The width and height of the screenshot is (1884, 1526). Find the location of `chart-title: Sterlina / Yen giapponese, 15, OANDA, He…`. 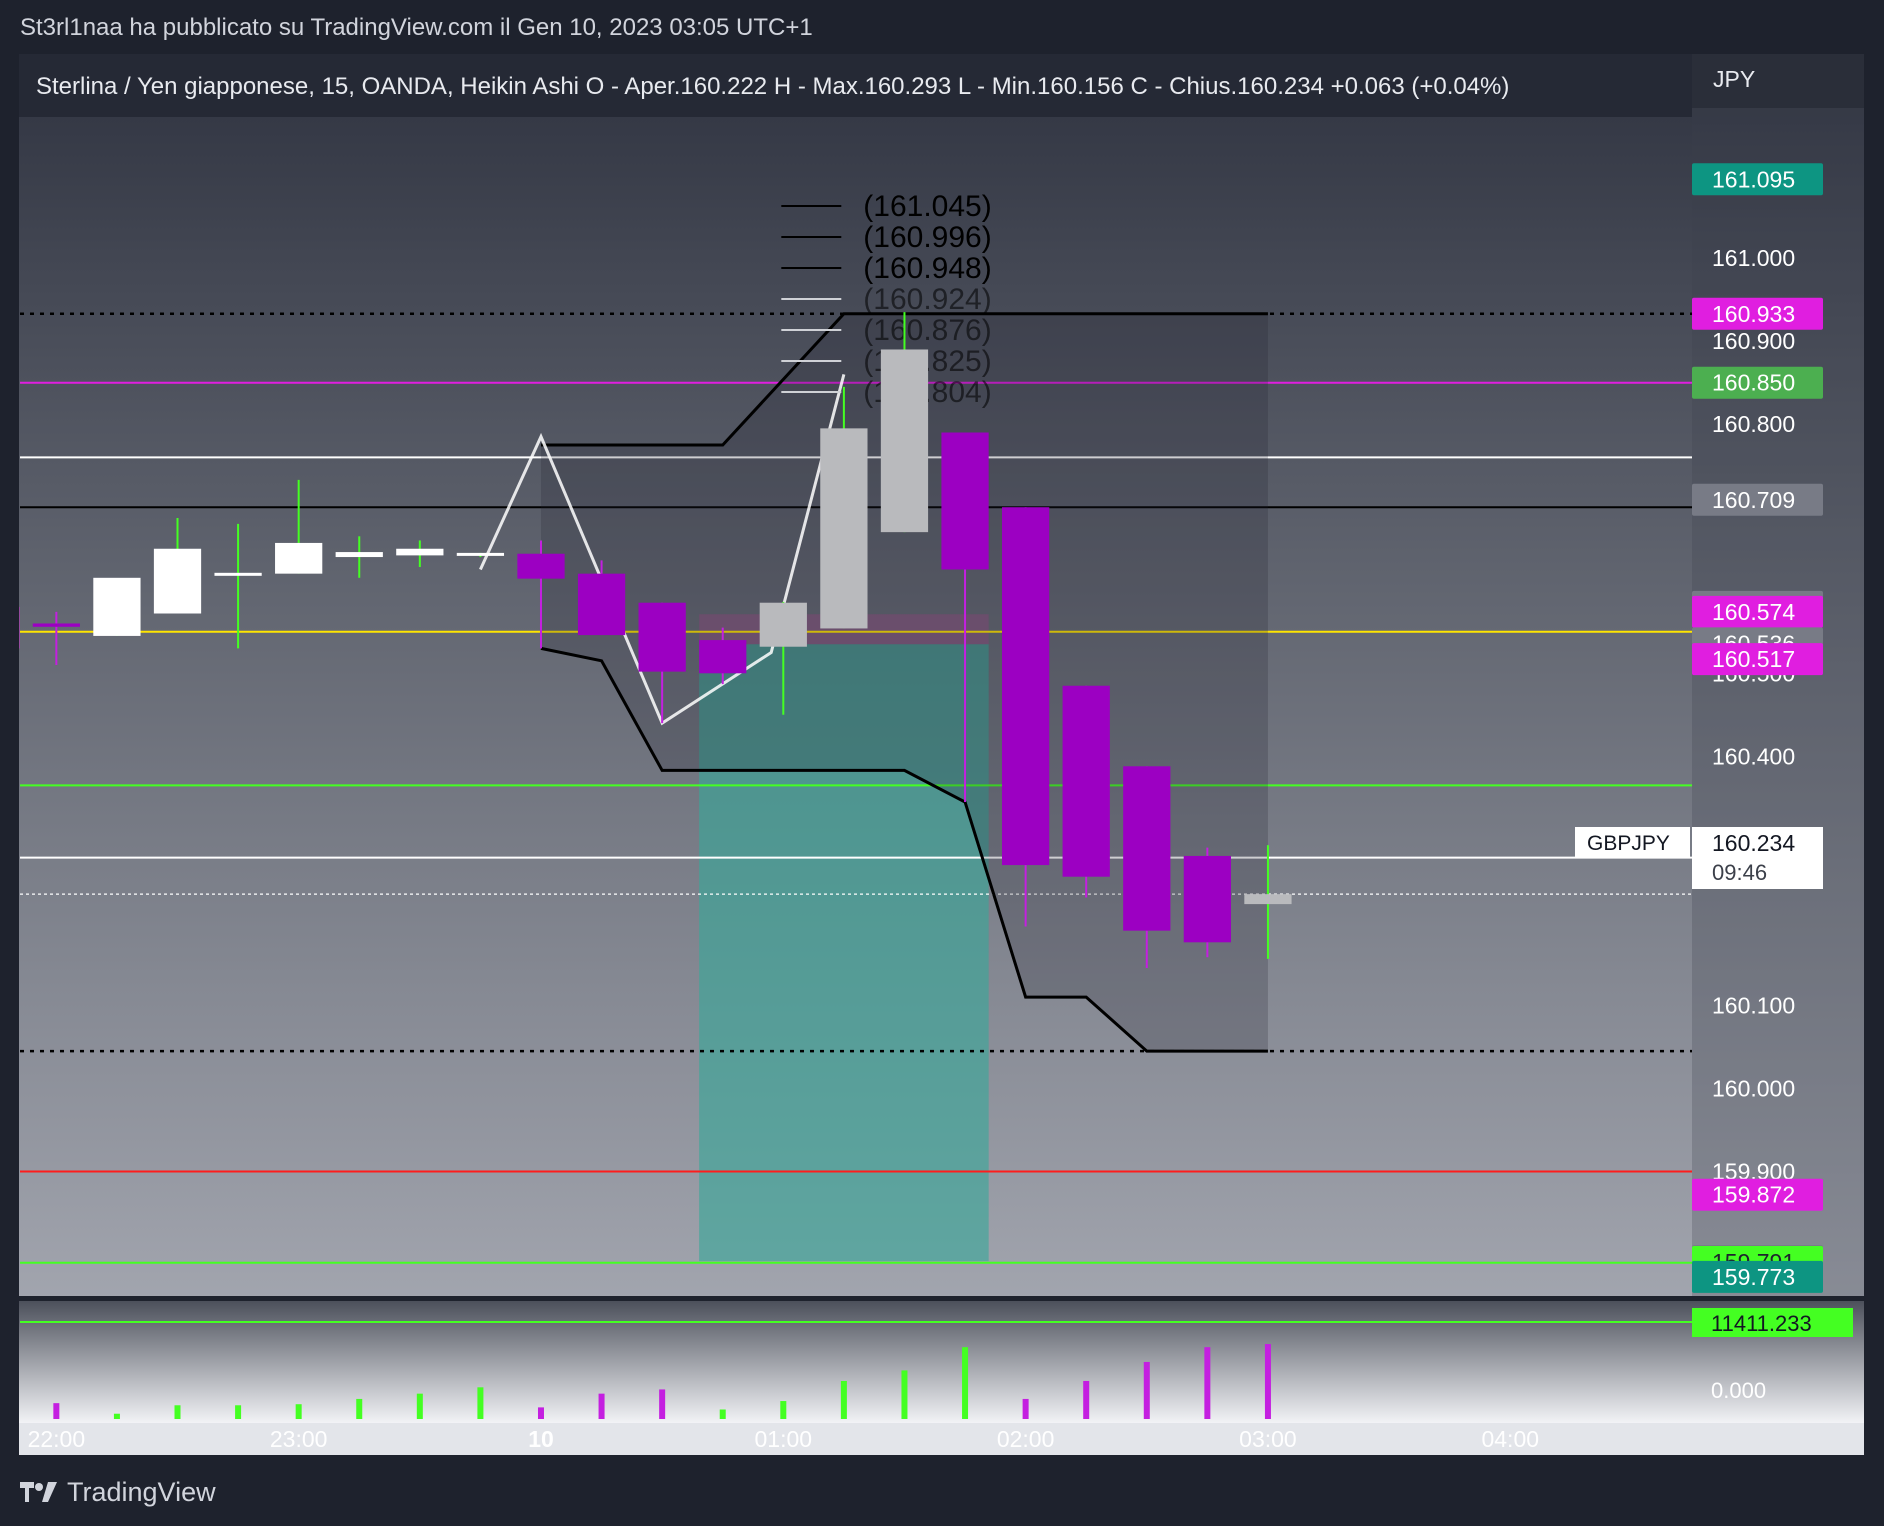

chart-title: Sterlina / Yen giapponese, 15, OANDA, He… is located at coordinates (307, 86).